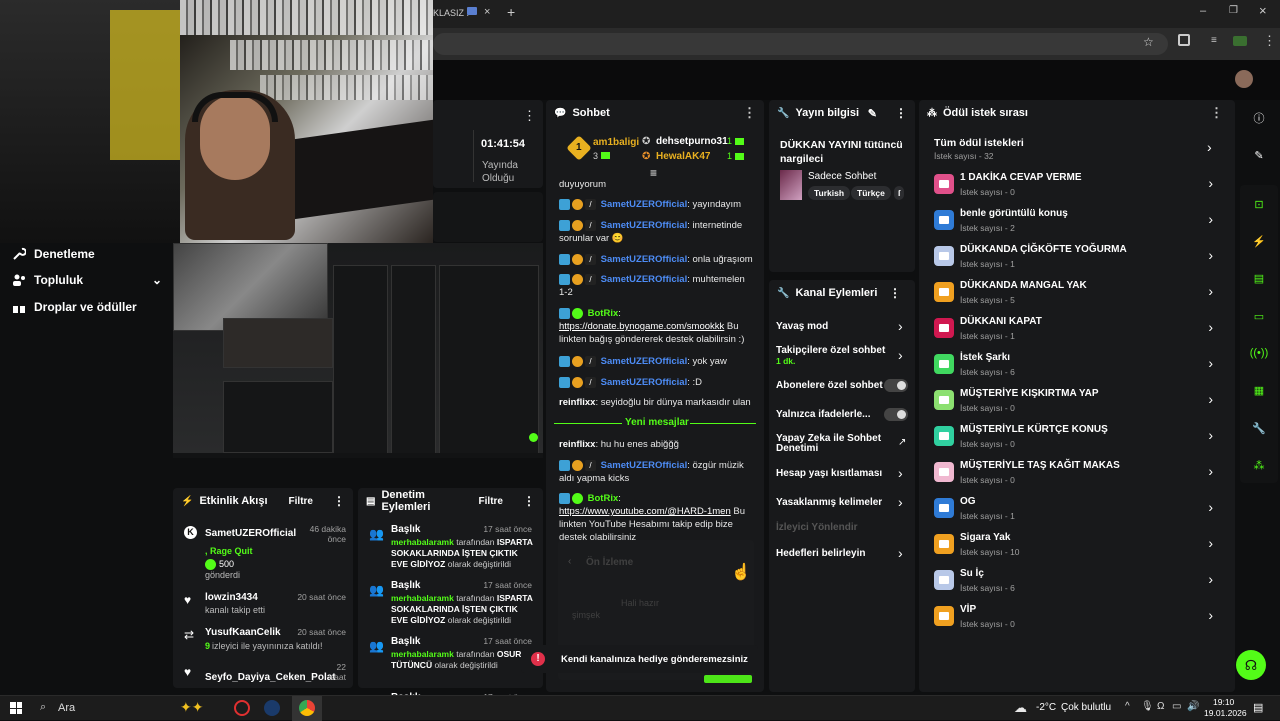 Image resolution: width=1280 pixels, height=721 pixels. I want to click on info-icon: ⓘ, so click(1259, 118).